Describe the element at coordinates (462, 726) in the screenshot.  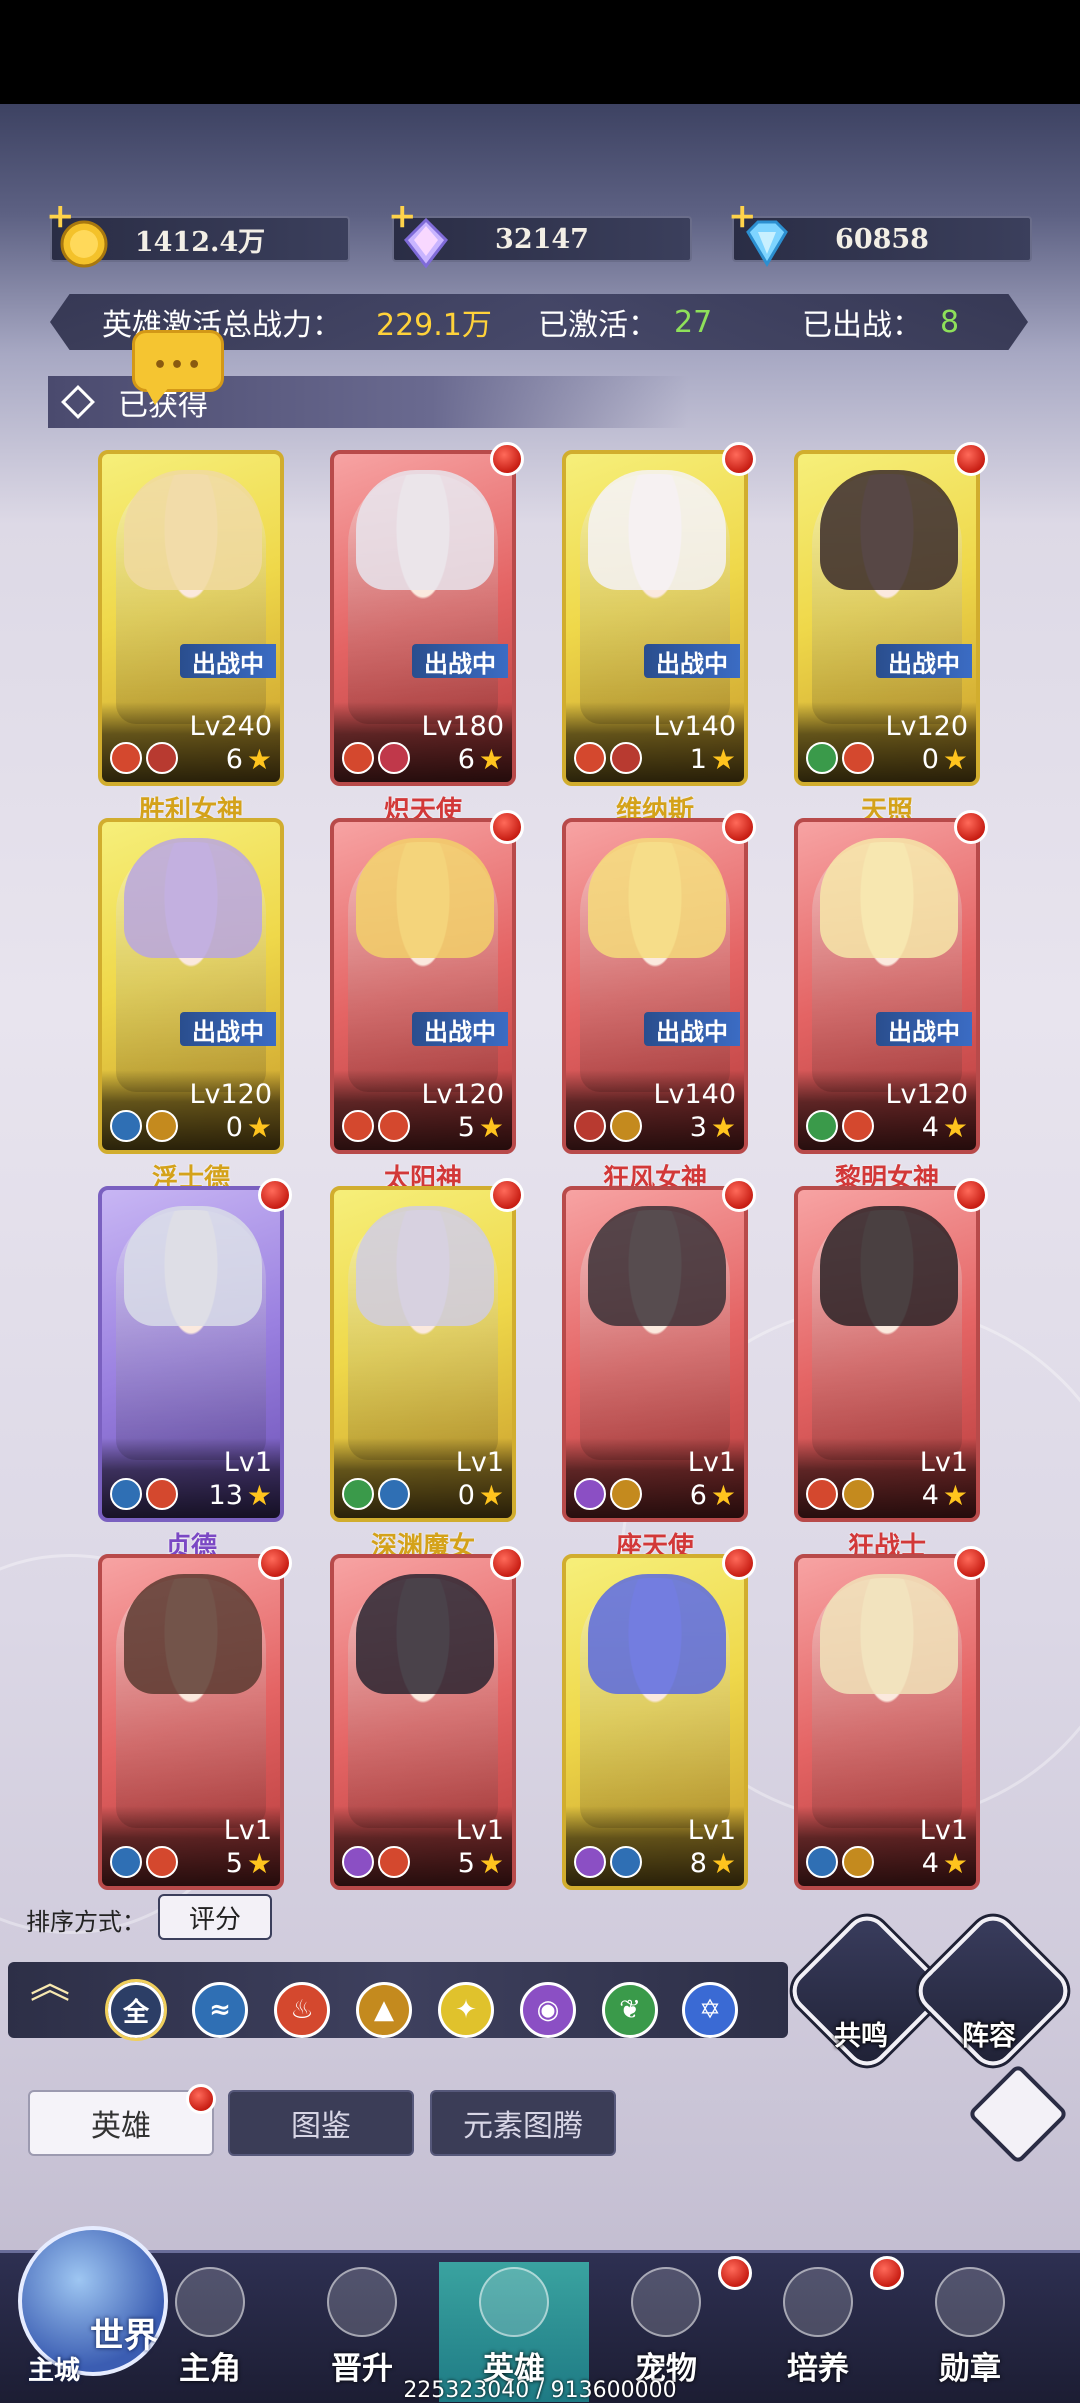
I see `hero-level: Lv180` at that location.